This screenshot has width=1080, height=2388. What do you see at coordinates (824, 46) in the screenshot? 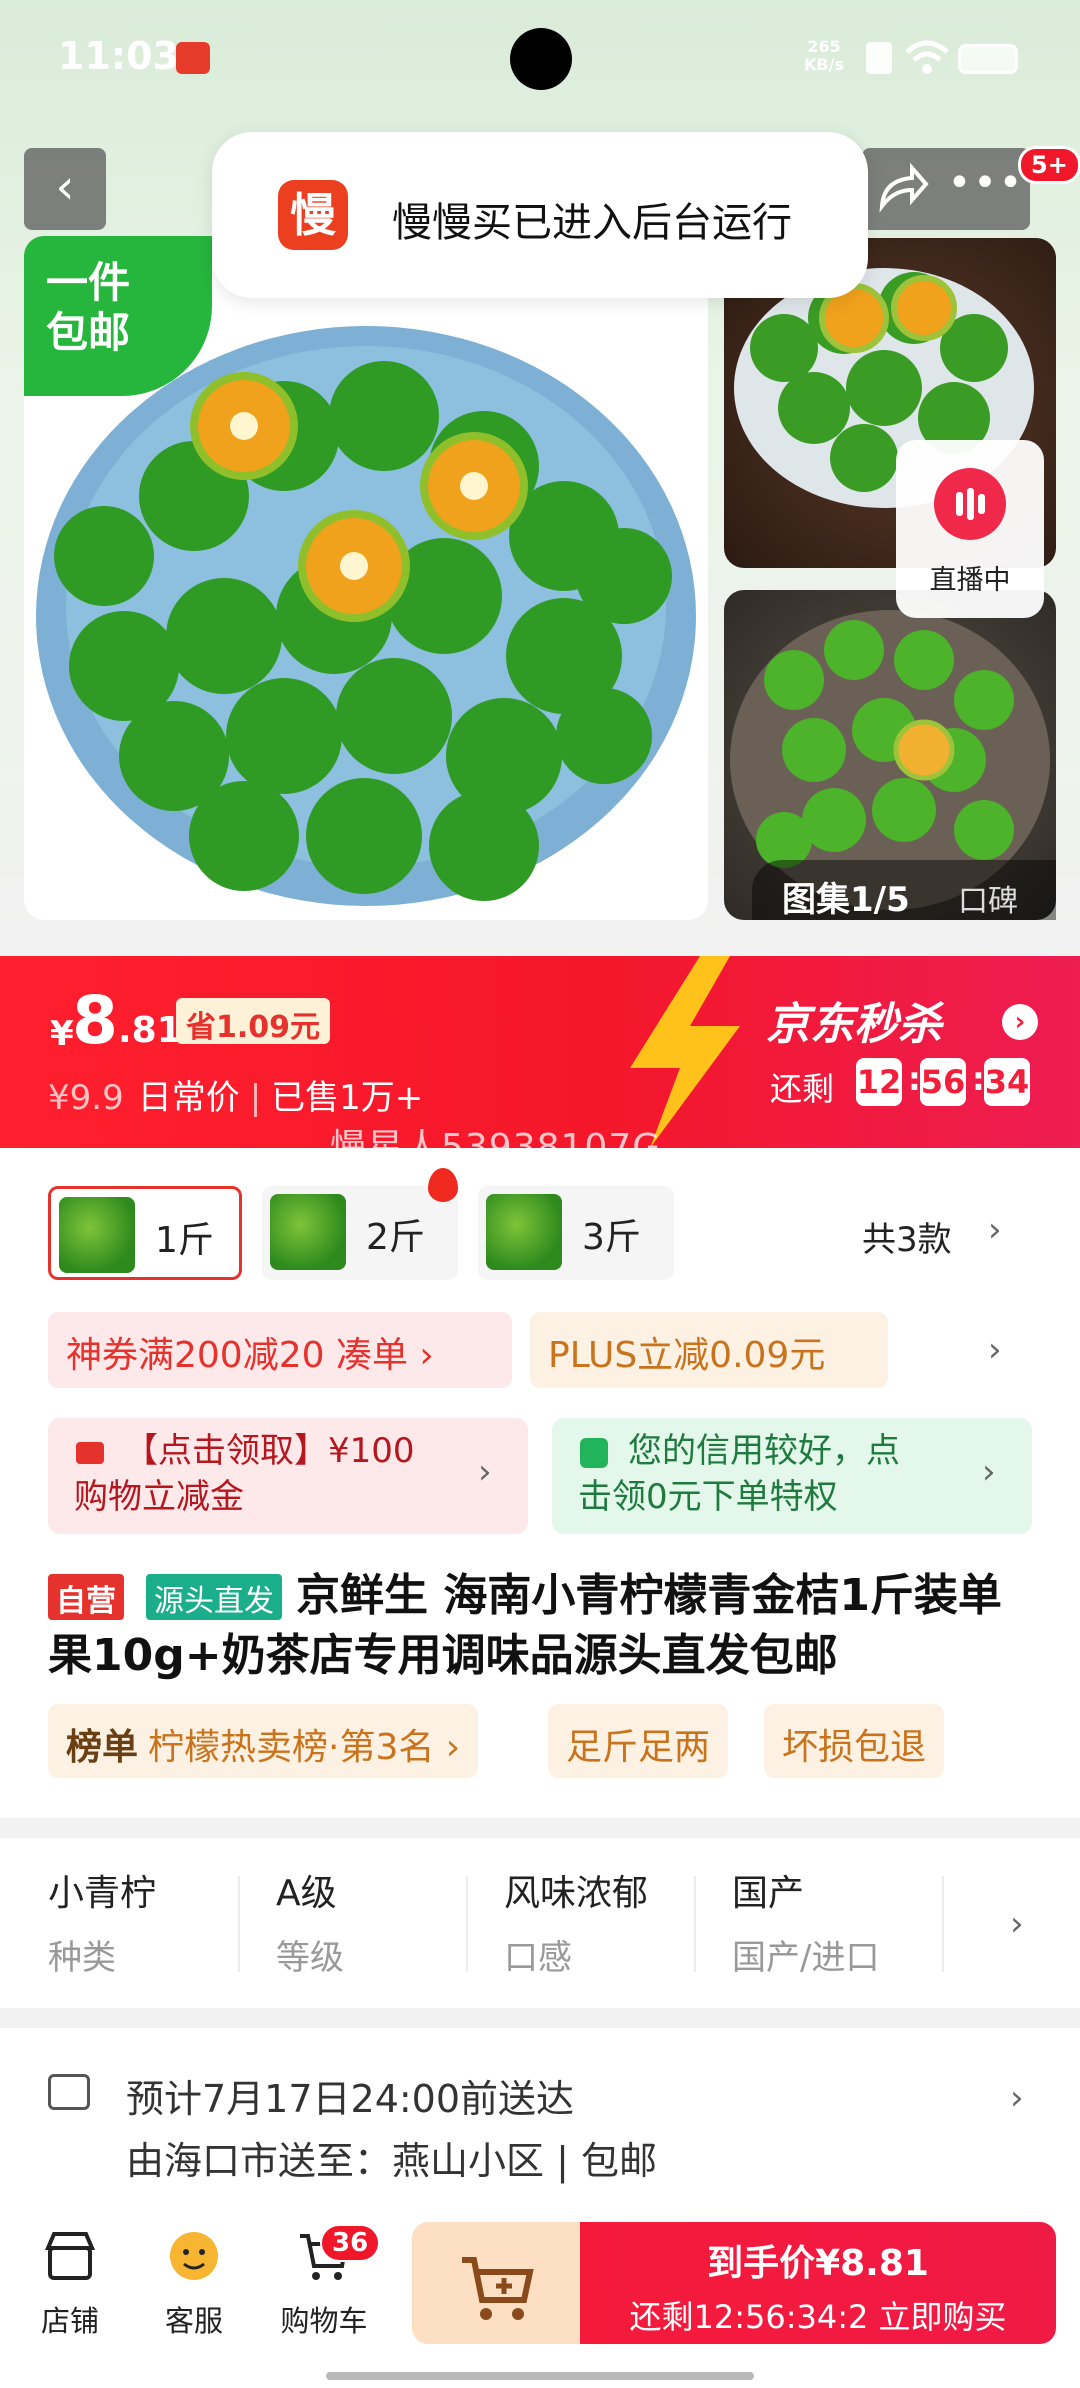
I see `network-speed-value: 265` at bounding box center [824, 46].